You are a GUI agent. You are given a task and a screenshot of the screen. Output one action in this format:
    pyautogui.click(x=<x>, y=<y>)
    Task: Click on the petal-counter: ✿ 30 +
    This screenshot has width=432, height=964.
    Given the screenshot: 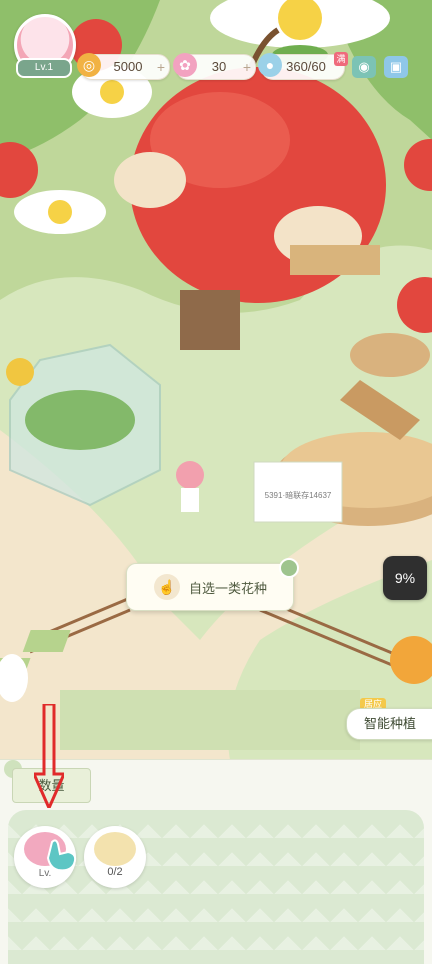 What is the action you would take?
    pyautogui.click(x=214, y=66)
    